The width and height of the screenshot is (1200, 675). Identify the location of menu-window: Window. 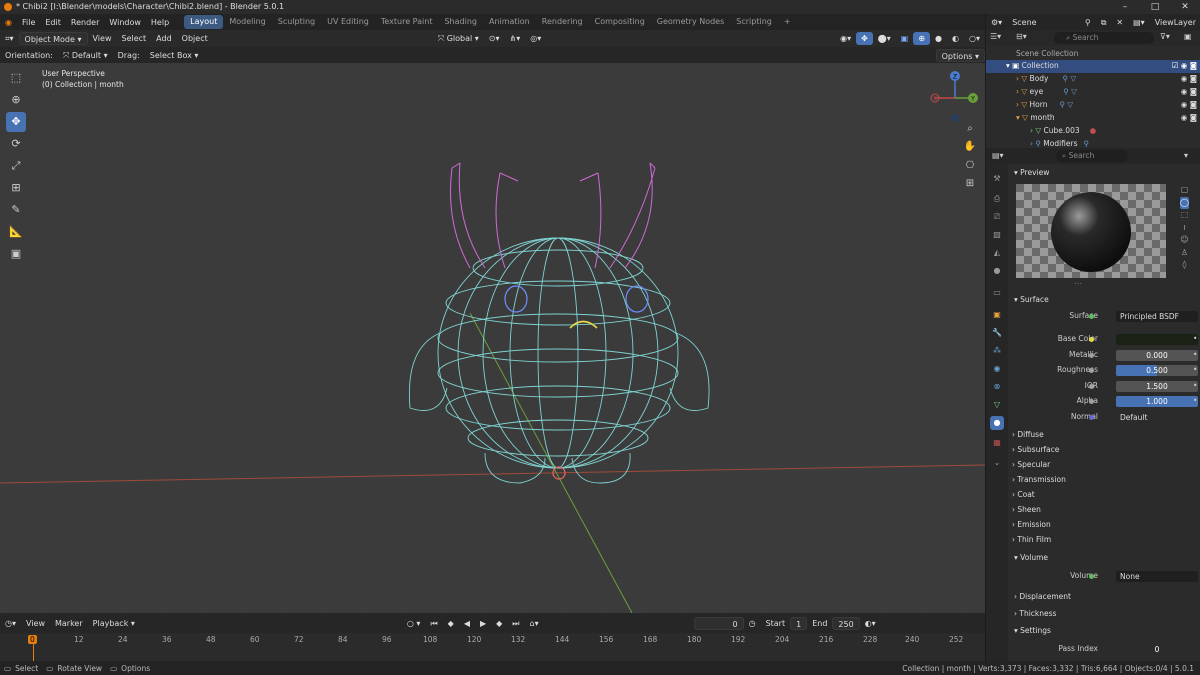
(125, 22).